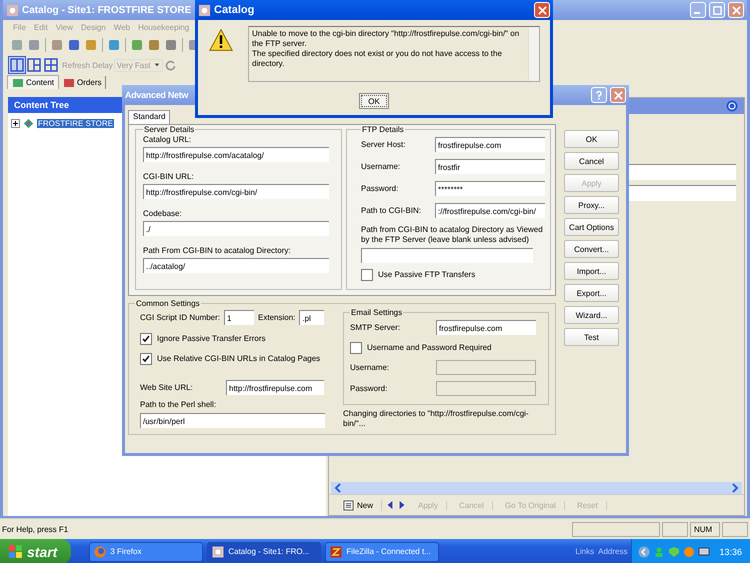  Describe the element at coordinates (377, 59) in the screenshot. I see `message-text: The specified directory does not exist or you do not have access to the directory.` at that location.